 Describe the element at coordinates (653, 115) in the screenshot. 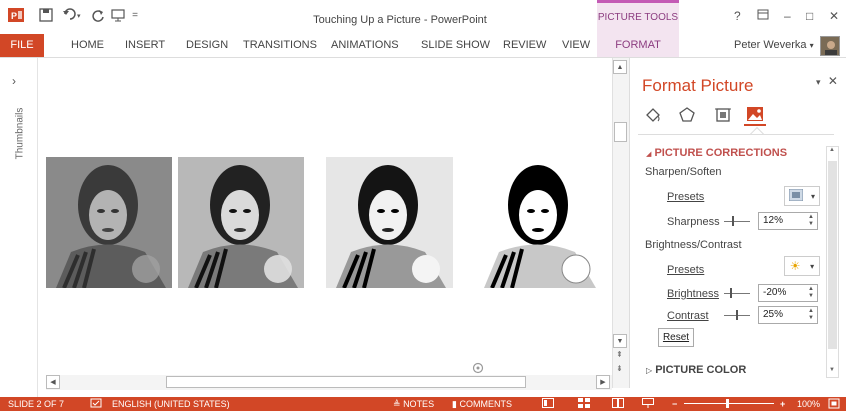

I see `fill-line-icon` at that location.